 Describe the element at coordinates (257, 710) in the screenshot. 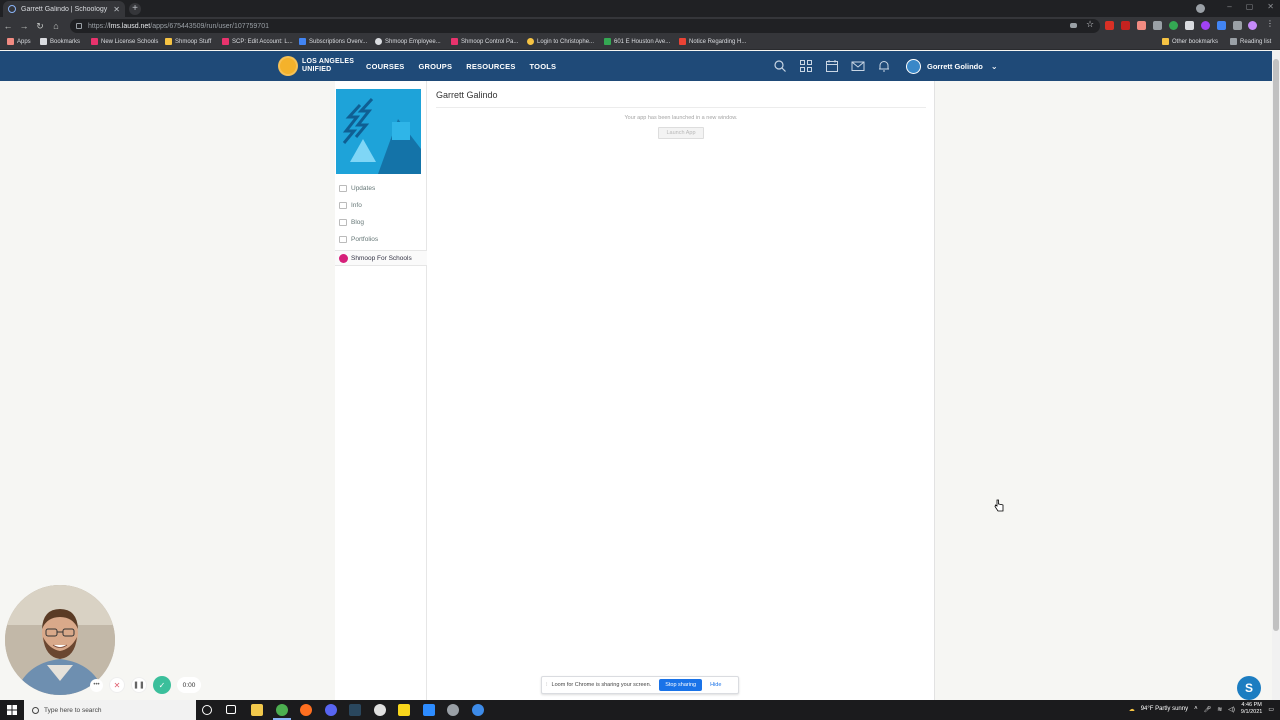

I see `file-explorer-icon` at that location.